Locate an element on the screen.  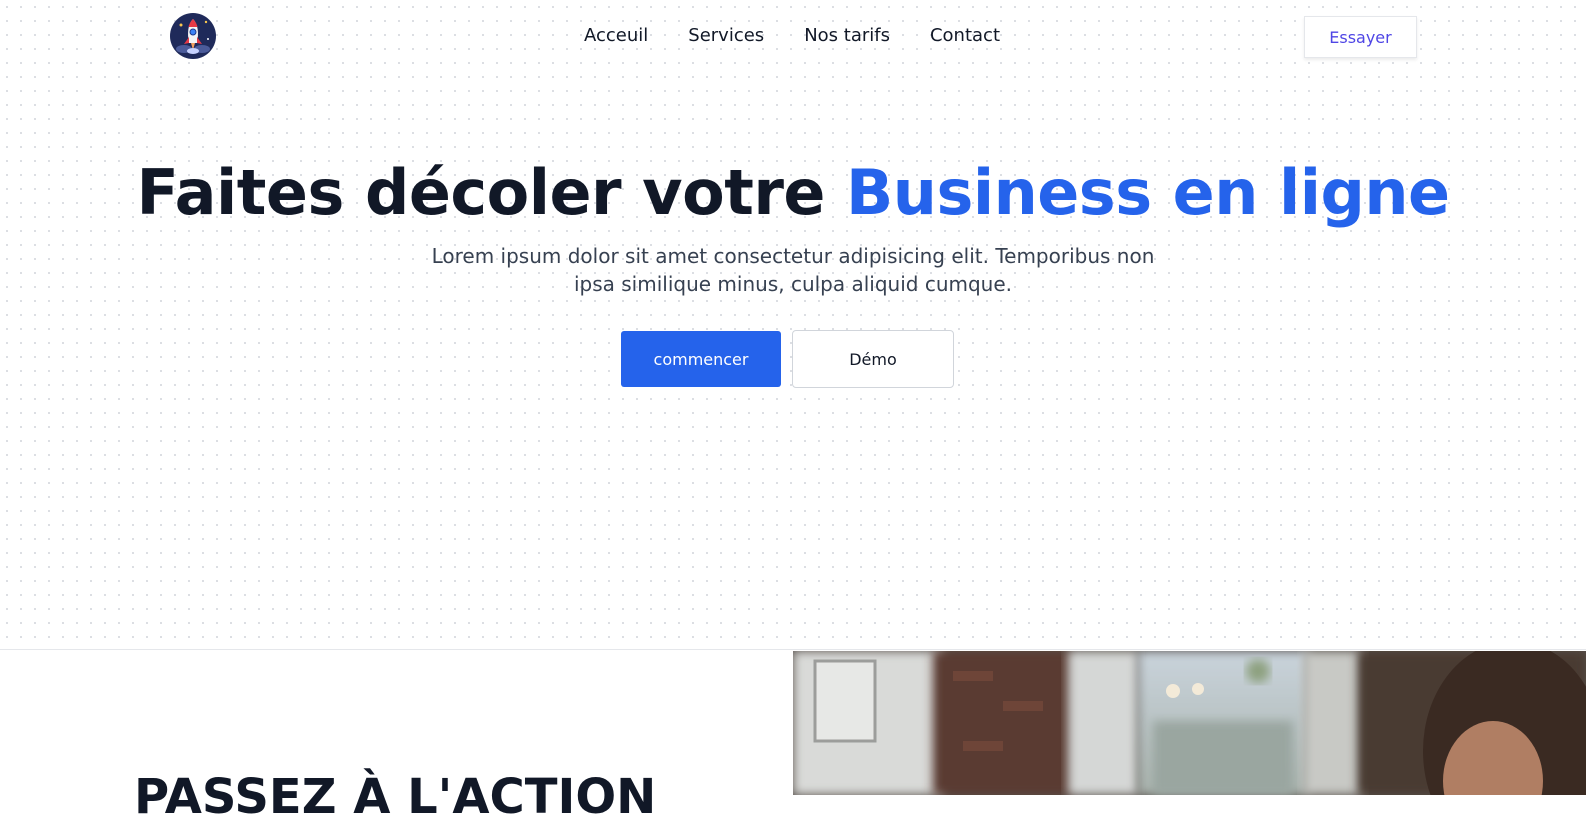
nav-link-services: Services is located at coordinates (726, 36).